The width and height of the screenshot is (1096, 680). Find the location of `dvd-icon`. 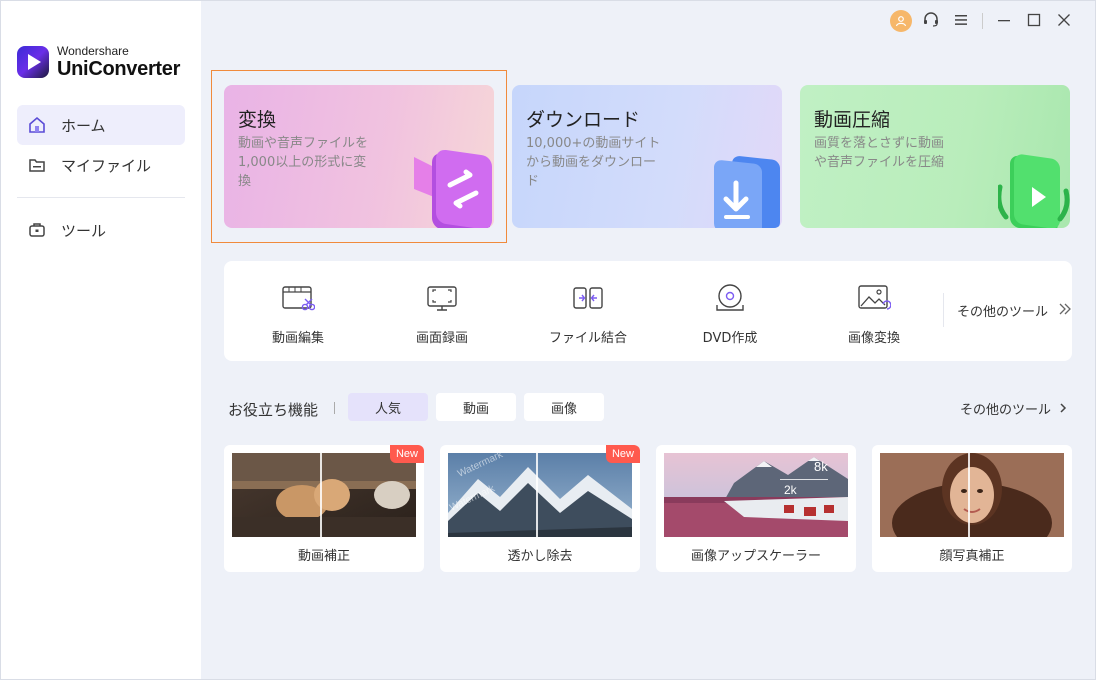

dvd-icon is located at coordinates (730, 298).